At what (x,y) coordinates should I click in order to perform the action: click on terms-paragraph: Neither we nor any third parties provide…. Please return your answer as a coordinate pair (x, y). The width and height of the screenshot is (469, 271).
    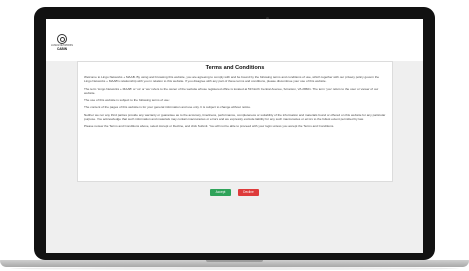
    Looking at the image, I should click on (235, 117).